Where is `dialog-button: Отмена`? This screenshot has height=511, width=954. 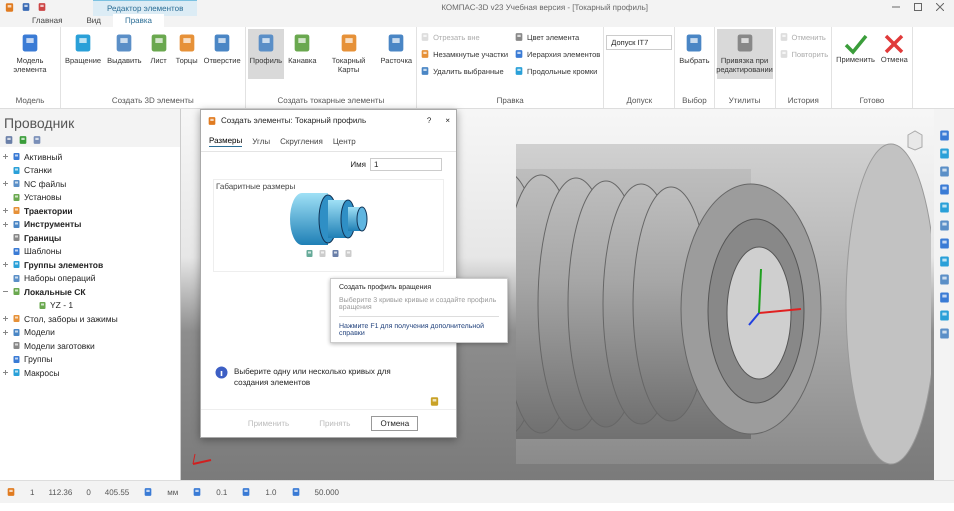
dialog-button: Отмена is located at coordinates (394, 423).